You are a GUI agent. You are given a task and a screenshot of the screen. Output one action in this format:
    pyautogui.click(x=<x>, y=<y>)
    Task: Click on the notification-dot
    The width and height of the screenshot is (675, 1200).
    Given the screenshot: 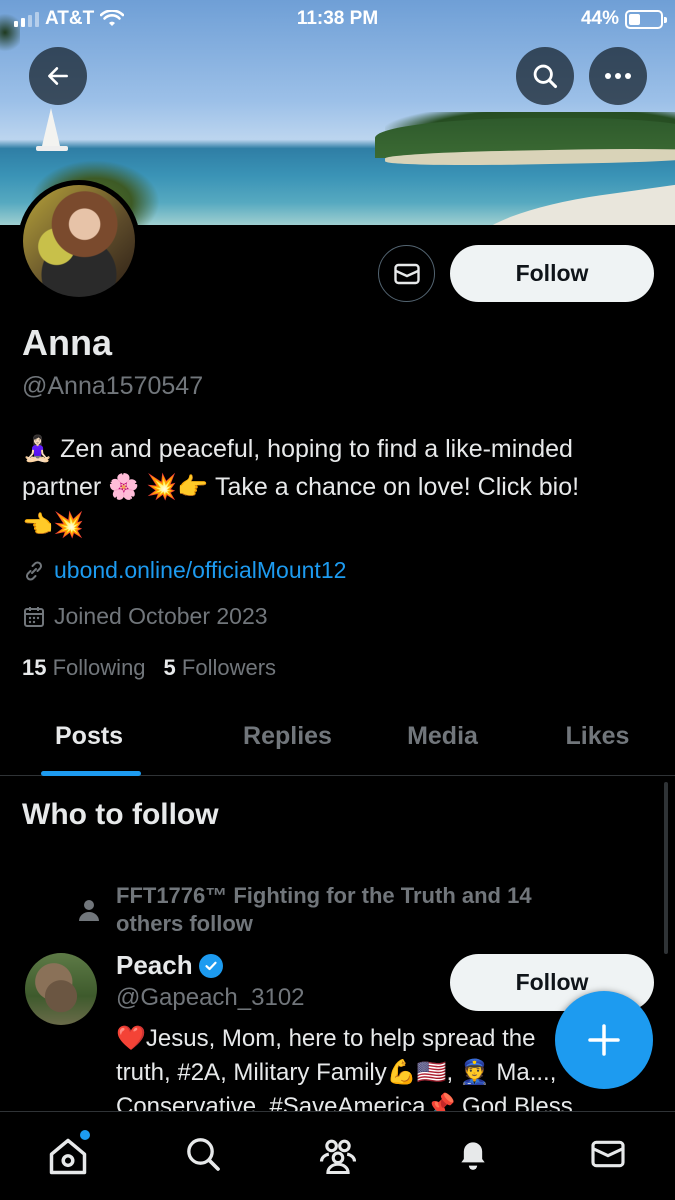 What is the action you would take?
    pyautogui.click(x=84, y=1135)
    